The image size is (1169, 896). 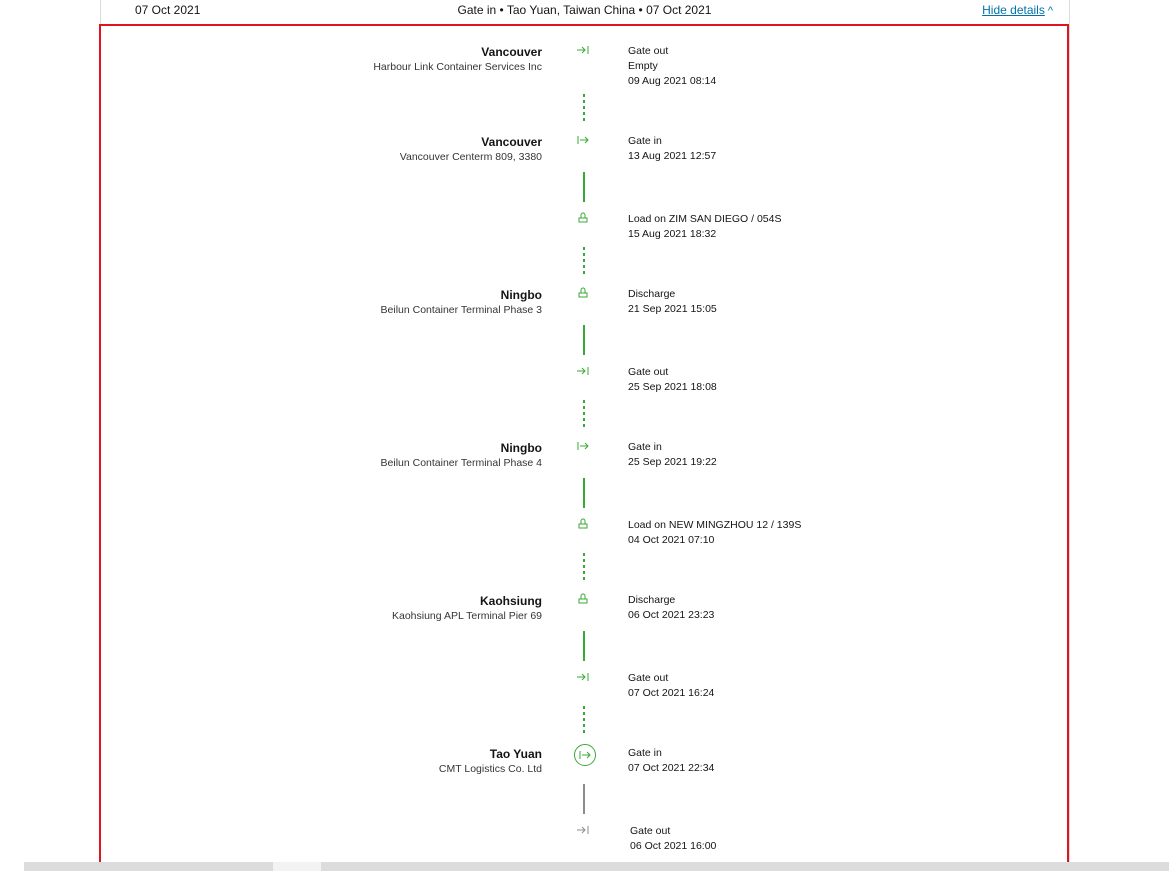 I want to click on terminal-name: Beilun Container Terminal Phase 4, so click(x=461, y=463).